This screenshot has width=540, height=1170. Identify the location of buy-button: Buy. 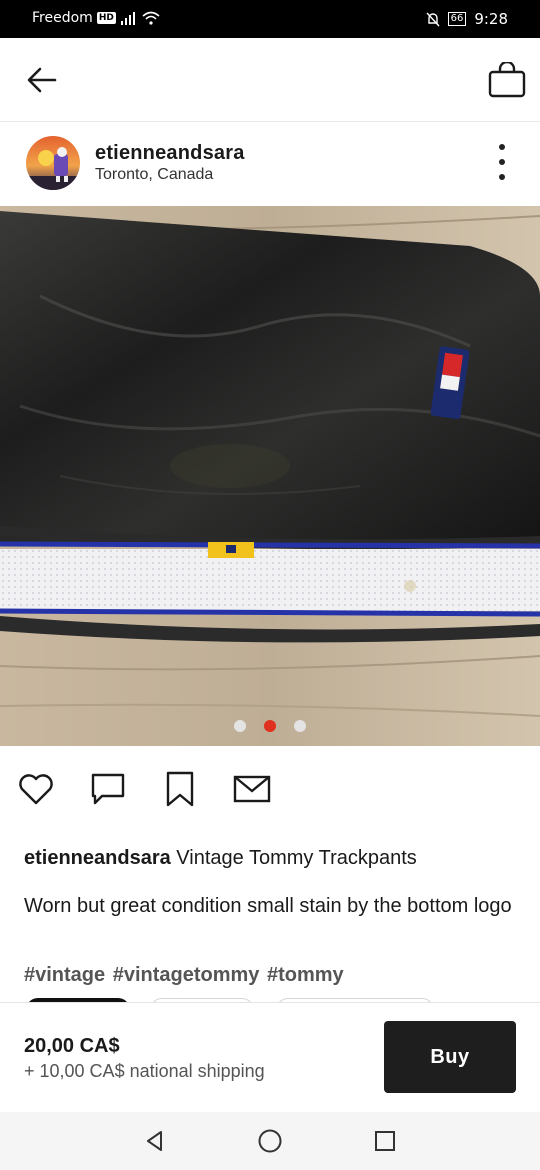
(450, 1057).